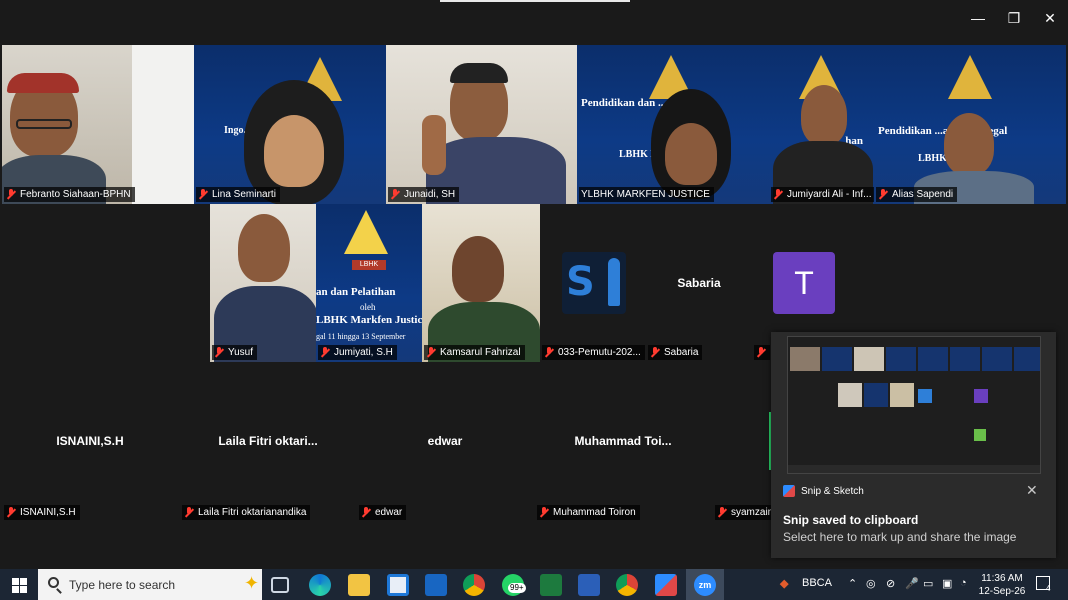 The width and height of the screenshot is (1068, 600). Describe the element at coordinates (369, 265) in the screenshot. I see `logo-label: LBHK` at that location.